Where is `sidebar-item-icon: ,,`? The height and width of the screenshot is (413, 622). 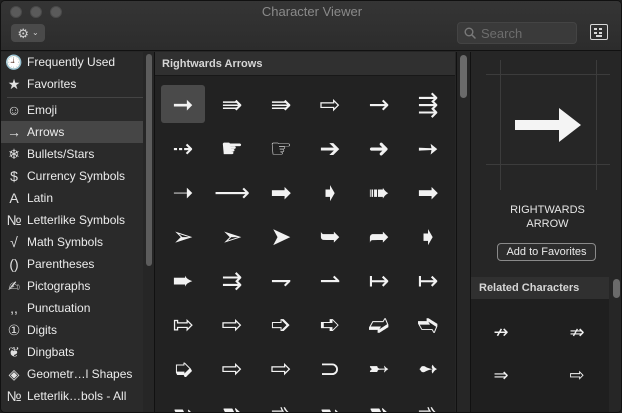
sidebar-item-icon: ,, is located at coordinates (14, 308).